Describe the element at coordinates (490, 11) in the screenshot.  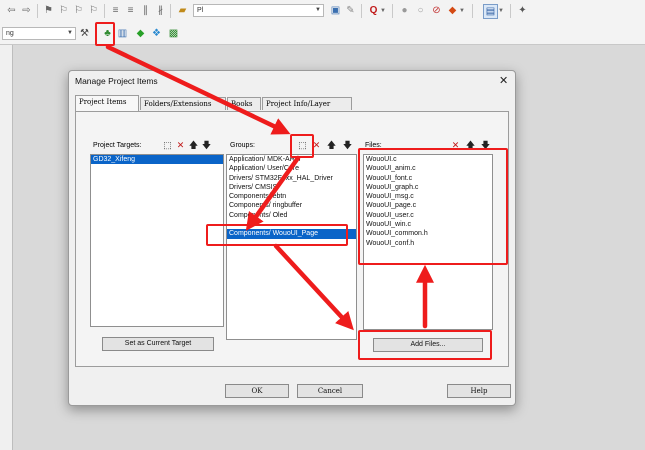
I see `window-layout-icon: ▤` at that location.